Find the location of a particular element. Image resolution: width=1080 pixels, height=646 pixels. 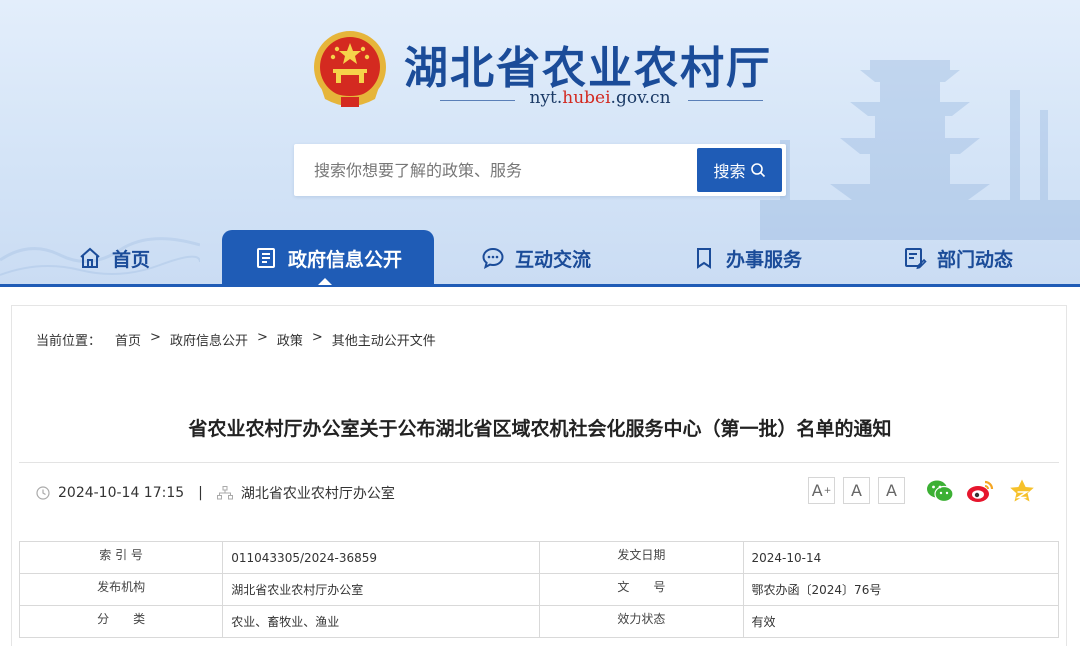

info-value: 011043305/2024-36859 is located at coordinates (381, 557).